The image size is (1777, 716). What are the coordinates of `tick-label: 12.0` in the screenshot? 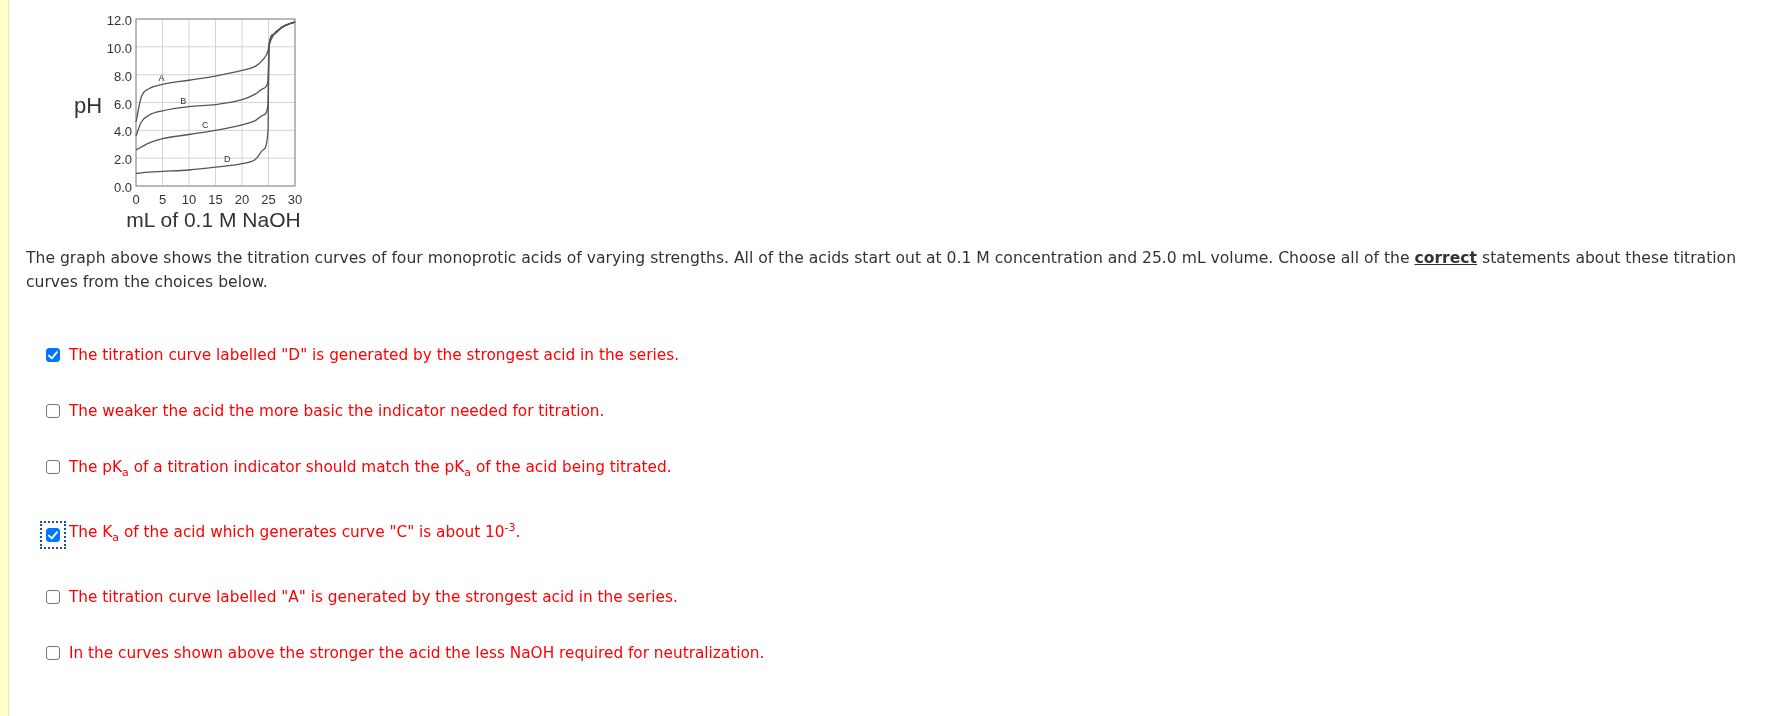 It's located at (119, 20).